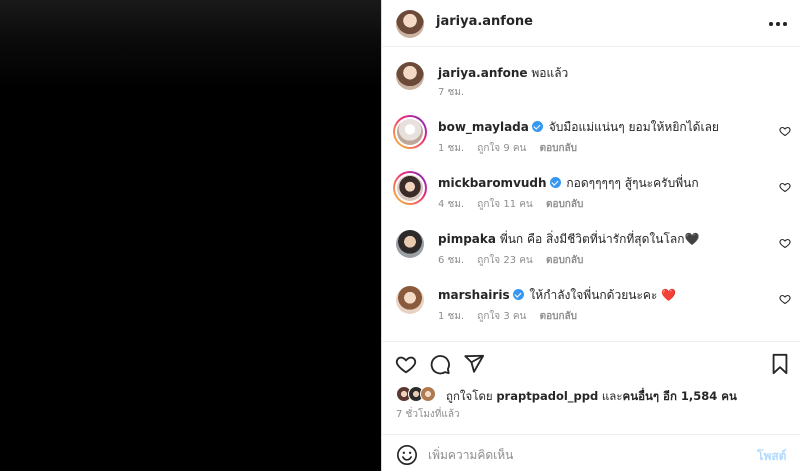 The image size is (800, 471). I want to click on comment-input, so click(583, 455).